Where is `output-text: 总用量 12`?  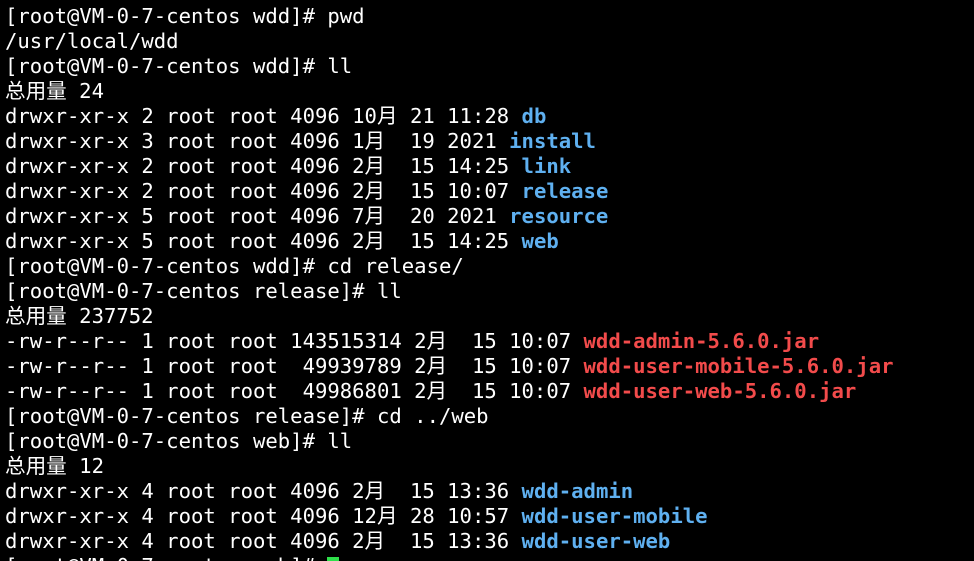 output-text: 总用量 12 is located at coordinates (54, 466).